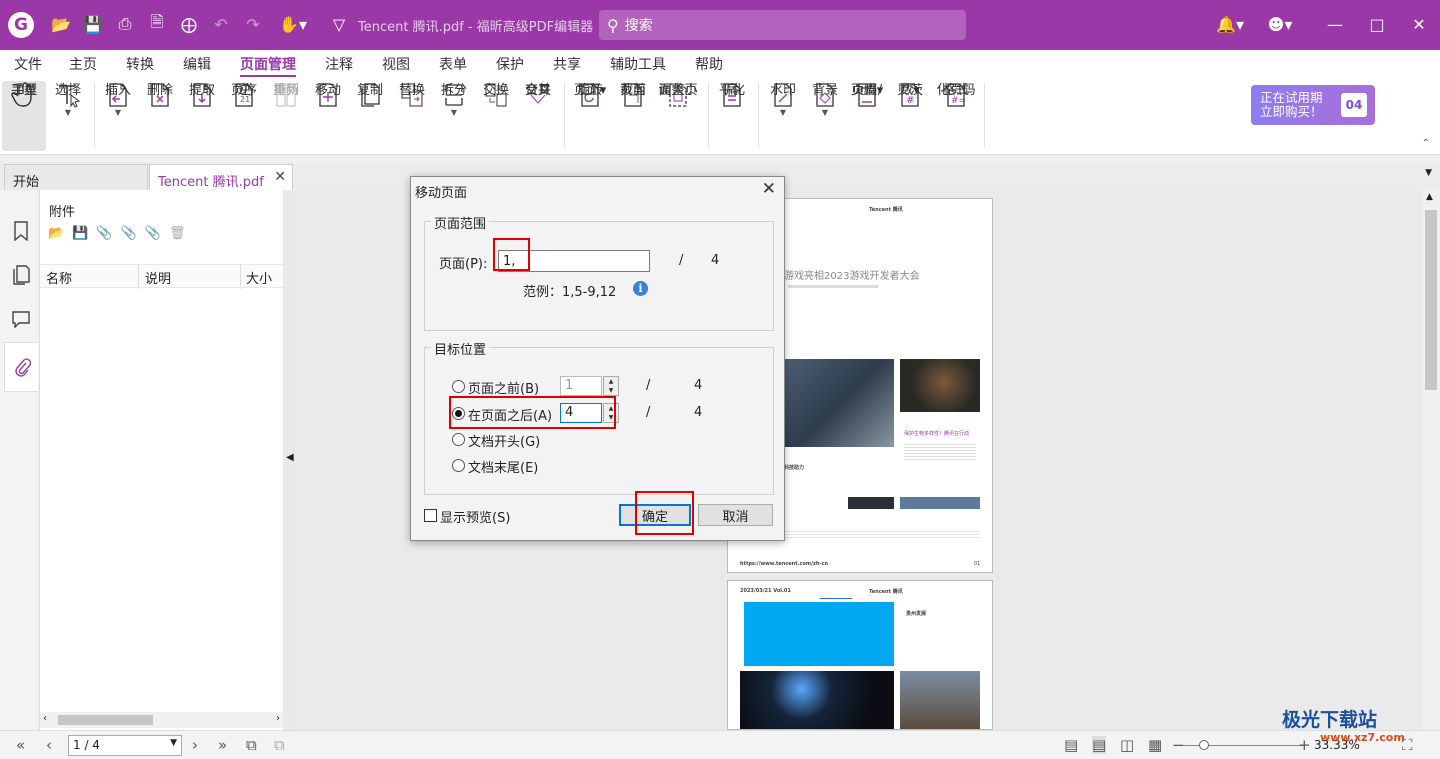  What do you see at coordinates (1071, 745) in the screenshot?
I see `single-page-view-icon: ▤` at bounding box center [1071, 745].